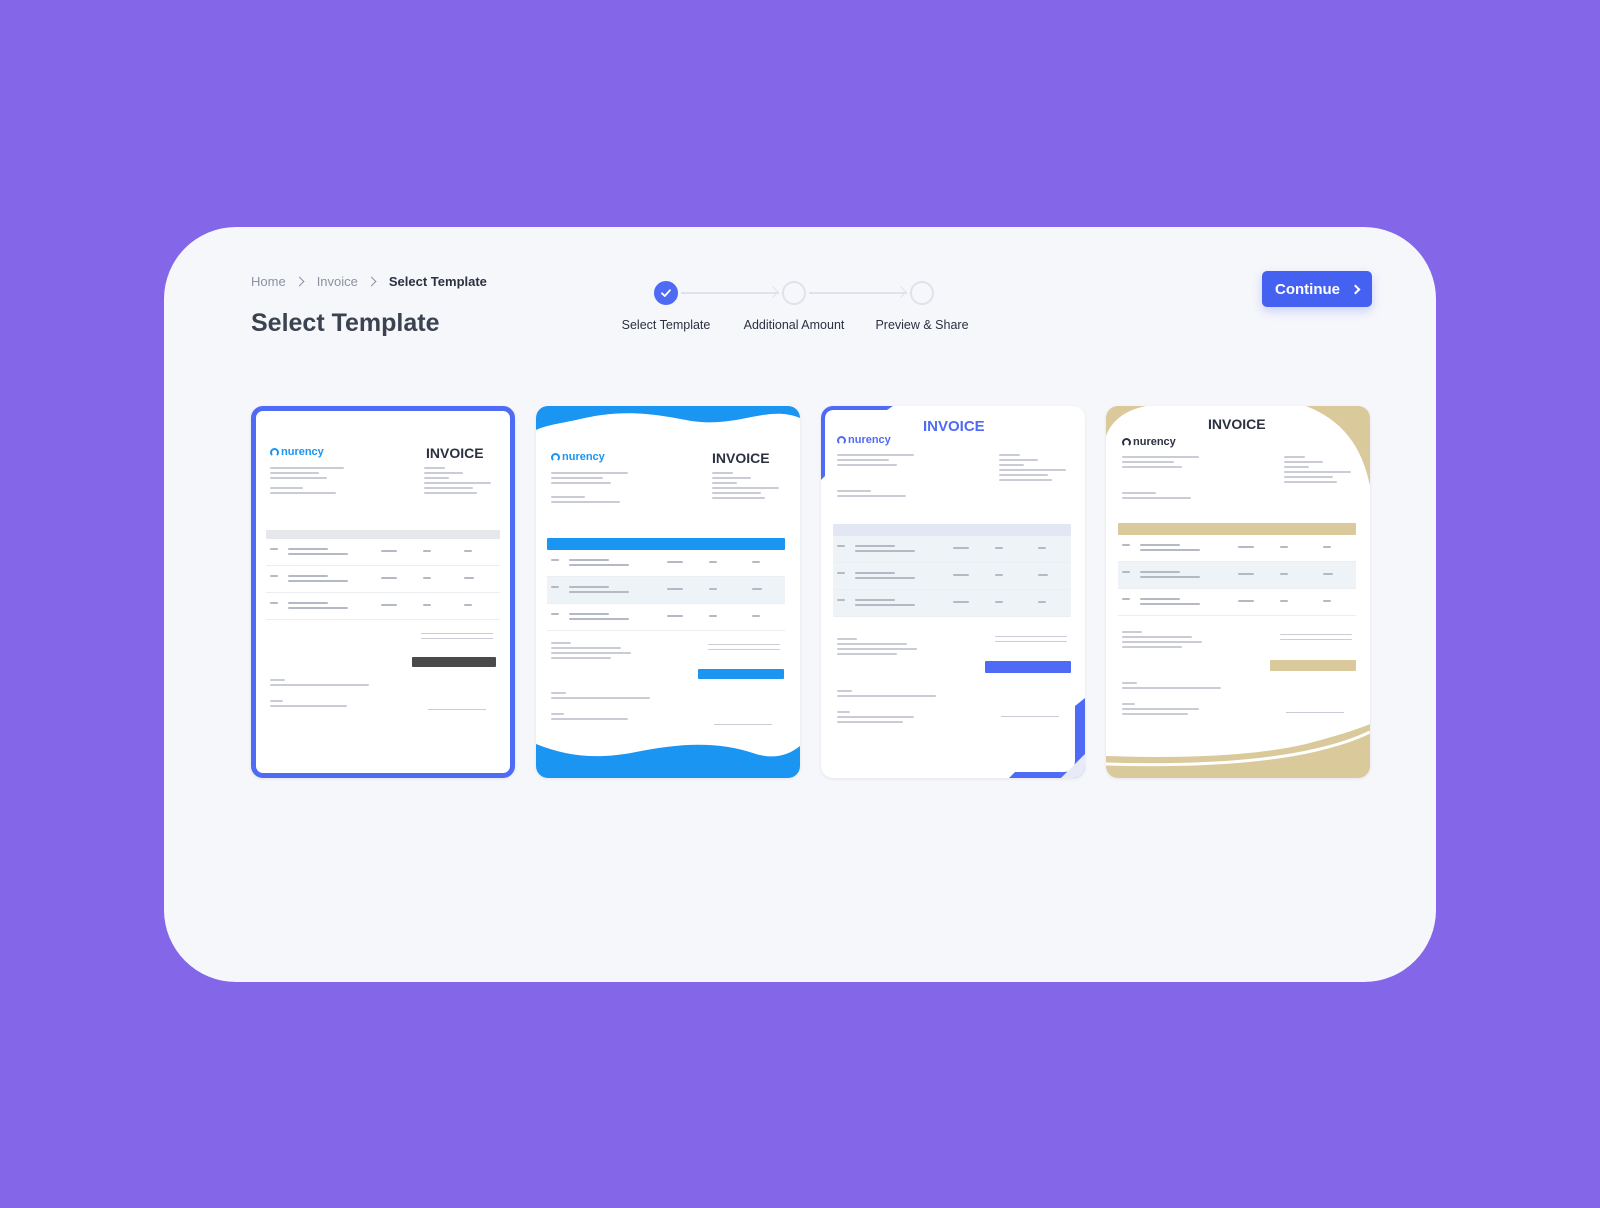 This screenshot has height=1208, width=1600. I want to click on template-option-wave-blue: nurency INVOICE, so click(668, 592).